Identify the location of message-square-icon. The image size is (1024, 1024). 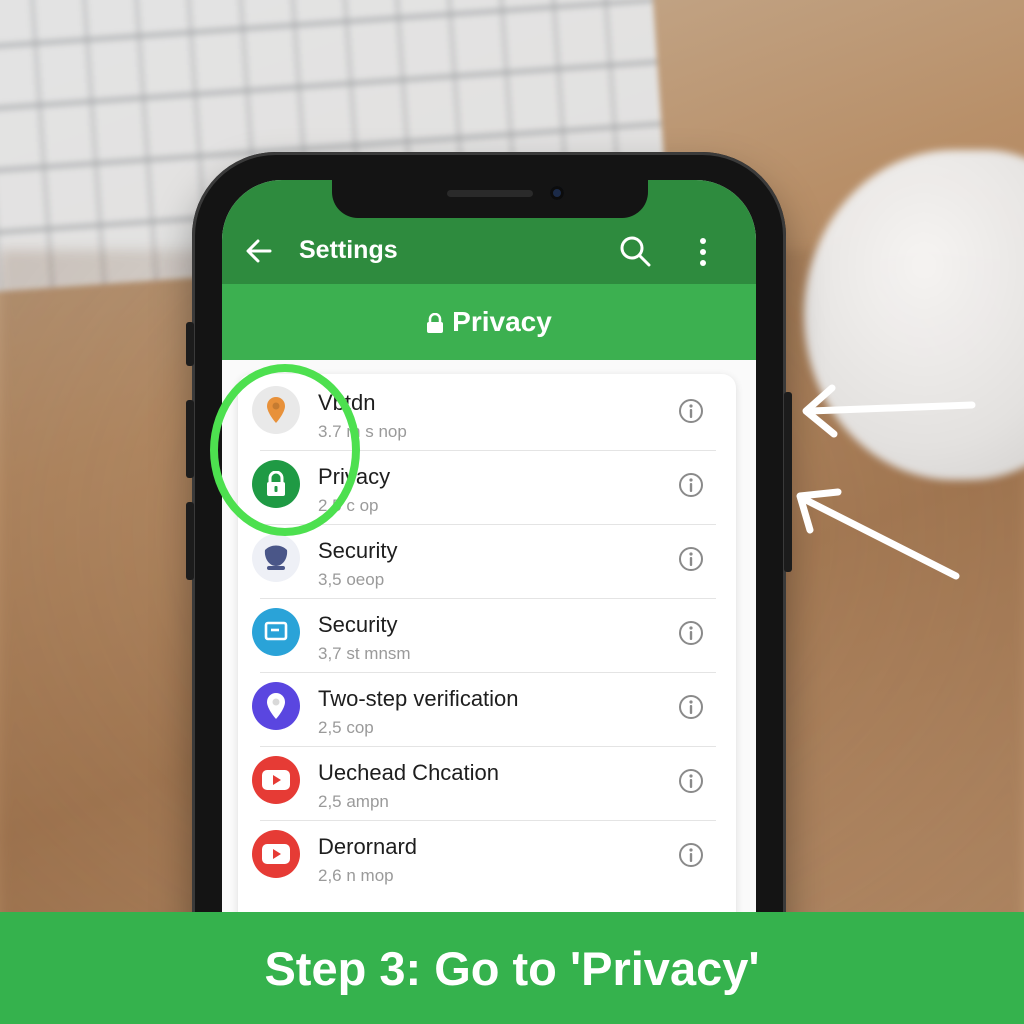
(276, 632).